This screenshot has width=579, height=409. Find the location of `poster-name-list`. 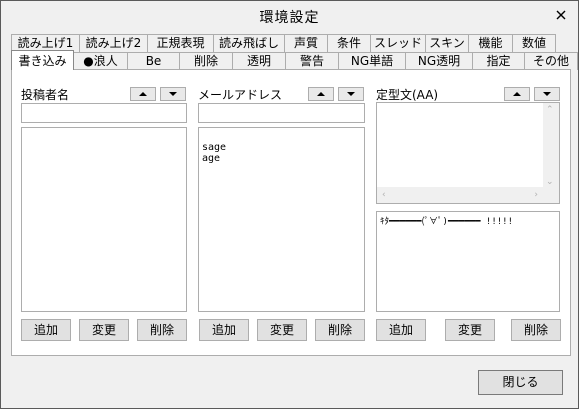

poster-name-list is located at coordinates (104, 219).